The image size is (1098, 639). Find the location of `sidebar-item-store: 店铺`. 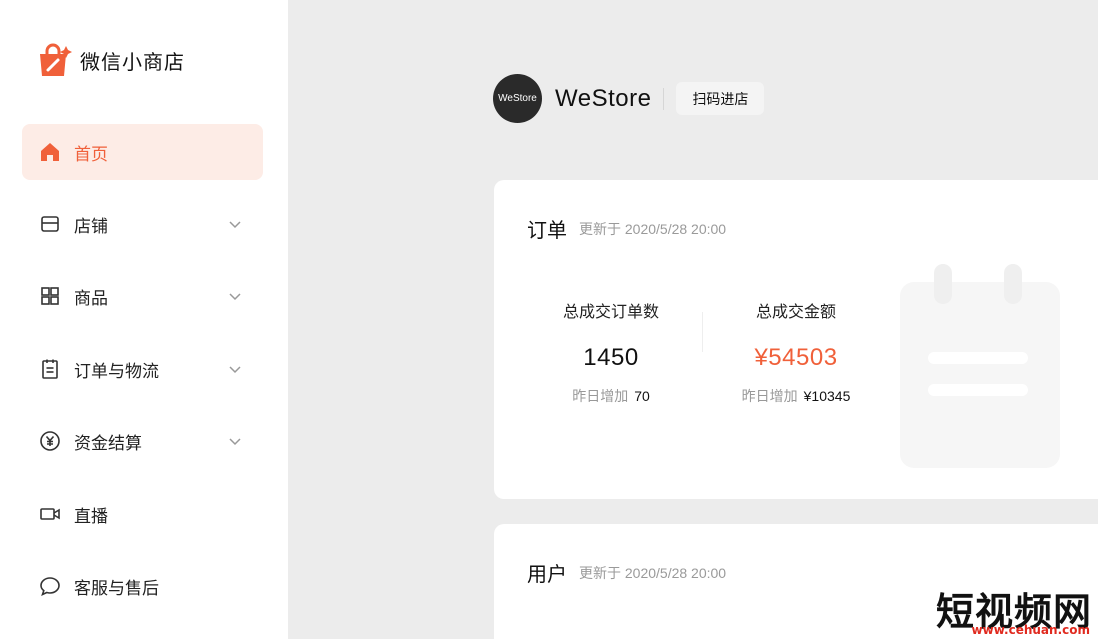

sidebar-item-store: 店铺 is located at coordinates (142, 224).